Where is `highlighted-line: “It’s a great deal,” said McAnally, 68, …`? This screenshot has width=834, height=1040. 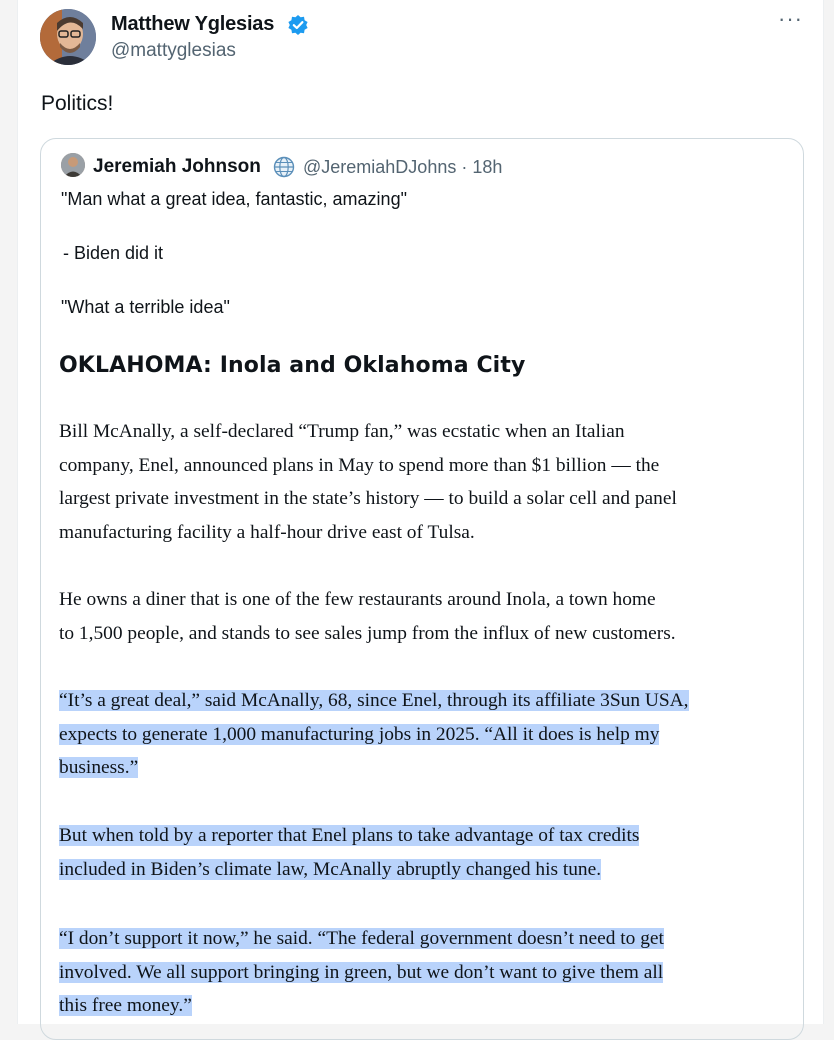
highlighted-line: “It’s a great deal,” said McAnally, 68, … is located at coordinates (374, 700).